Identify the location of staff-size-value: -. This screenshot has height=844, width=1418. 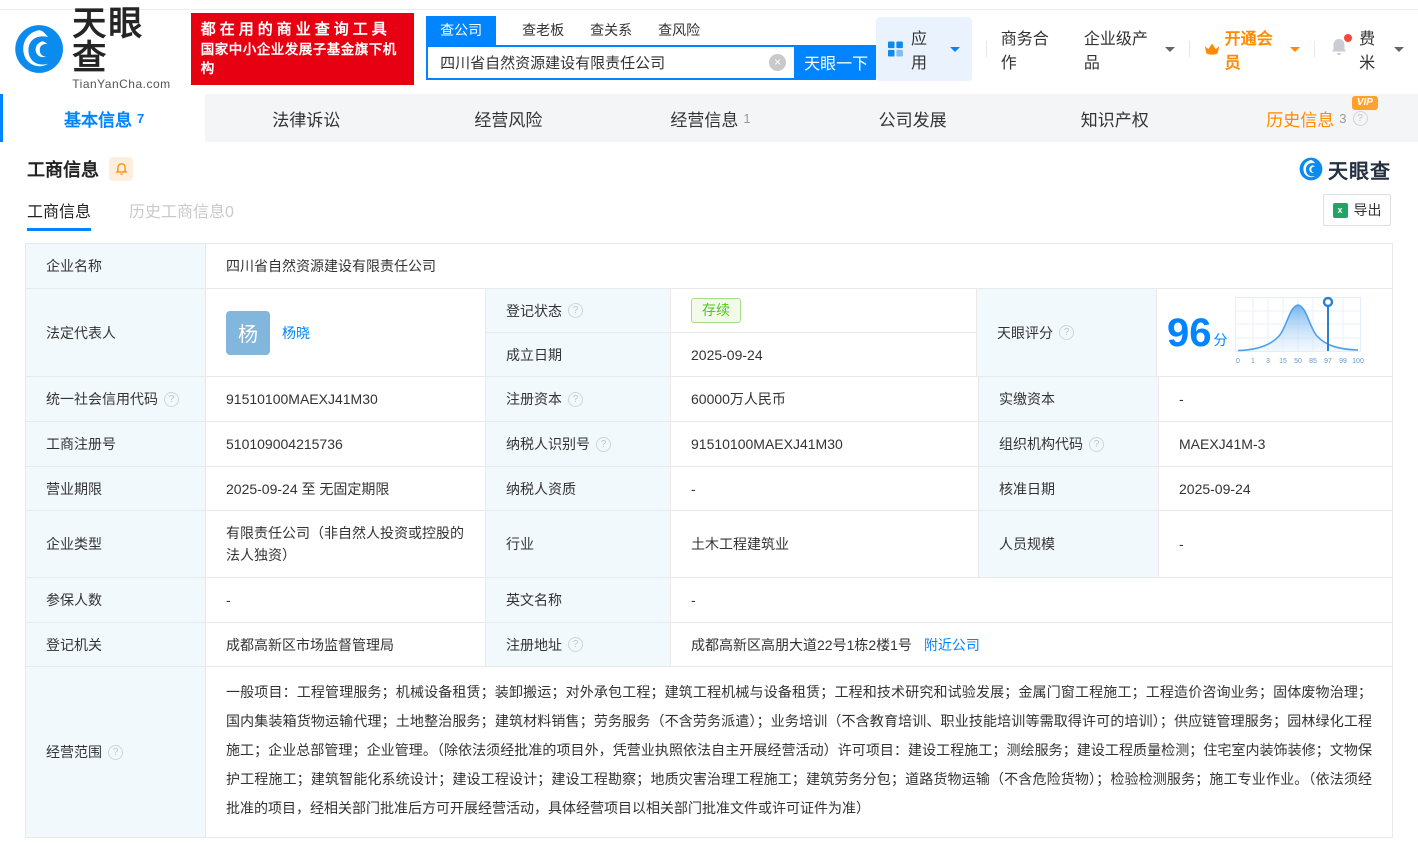
(1181, 544).